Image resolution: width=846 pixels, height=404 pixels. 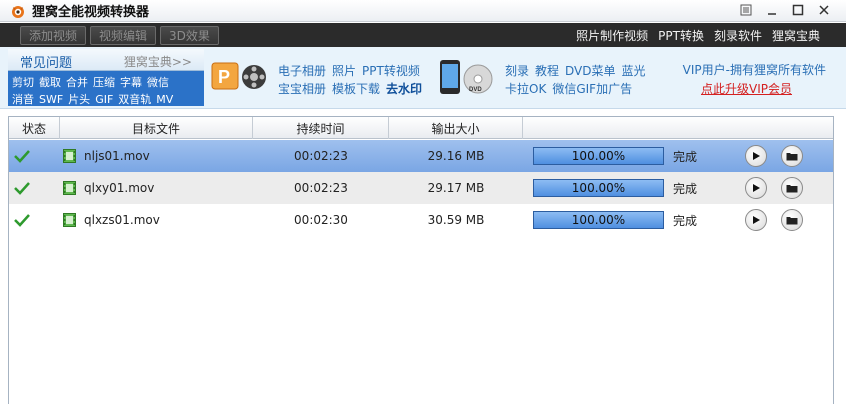 I want to click on column-header-size: 输出大小, so click(x=456, y=128).